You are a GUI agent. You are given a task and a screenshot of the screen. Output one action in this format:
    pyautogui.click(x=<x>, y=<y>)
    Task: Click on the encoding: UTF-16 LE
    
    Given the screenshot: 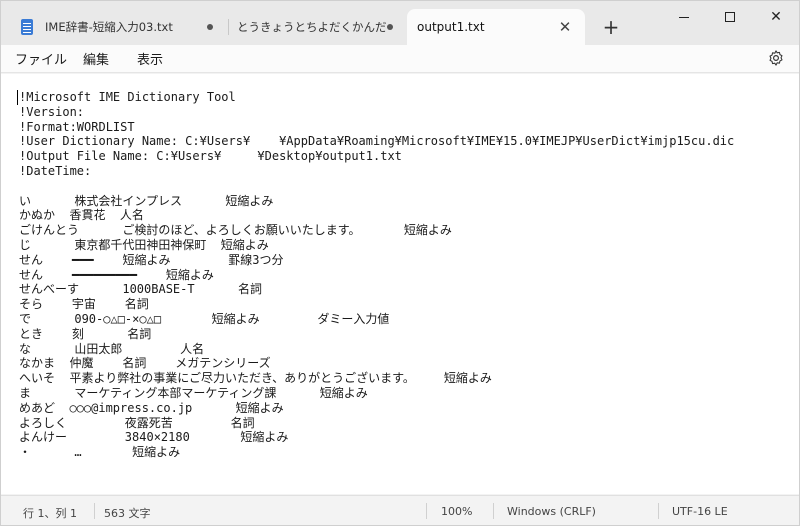 What is the action you would take?
    pyautogui.click(x=700, y=511)
    